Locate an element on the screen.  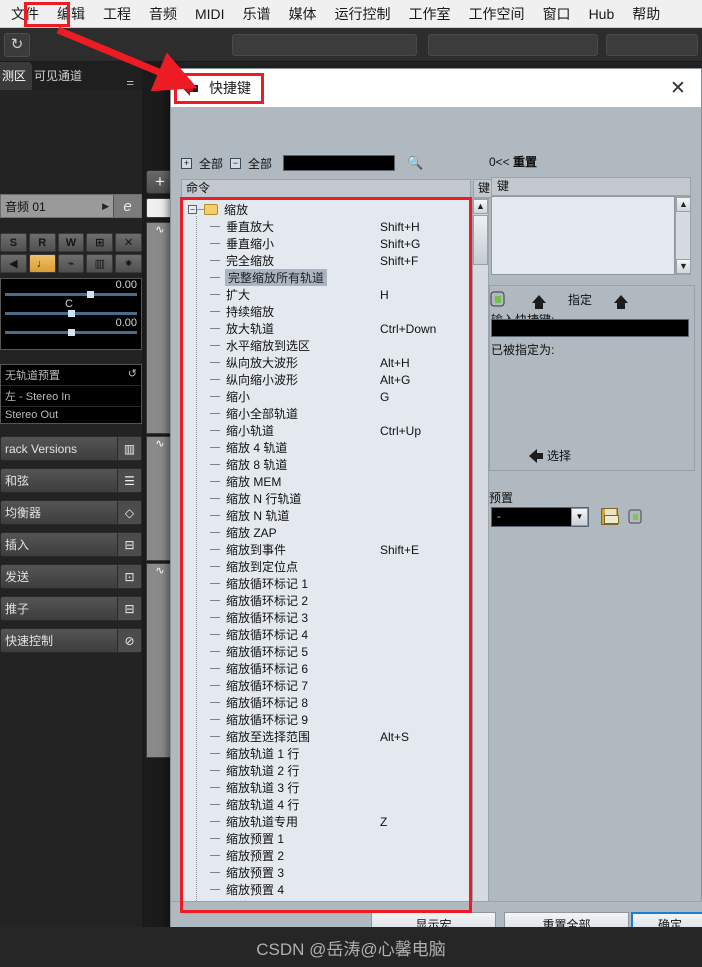
tree-command-row: 缩放循环标记 8 is located at coordinates (326, 702).